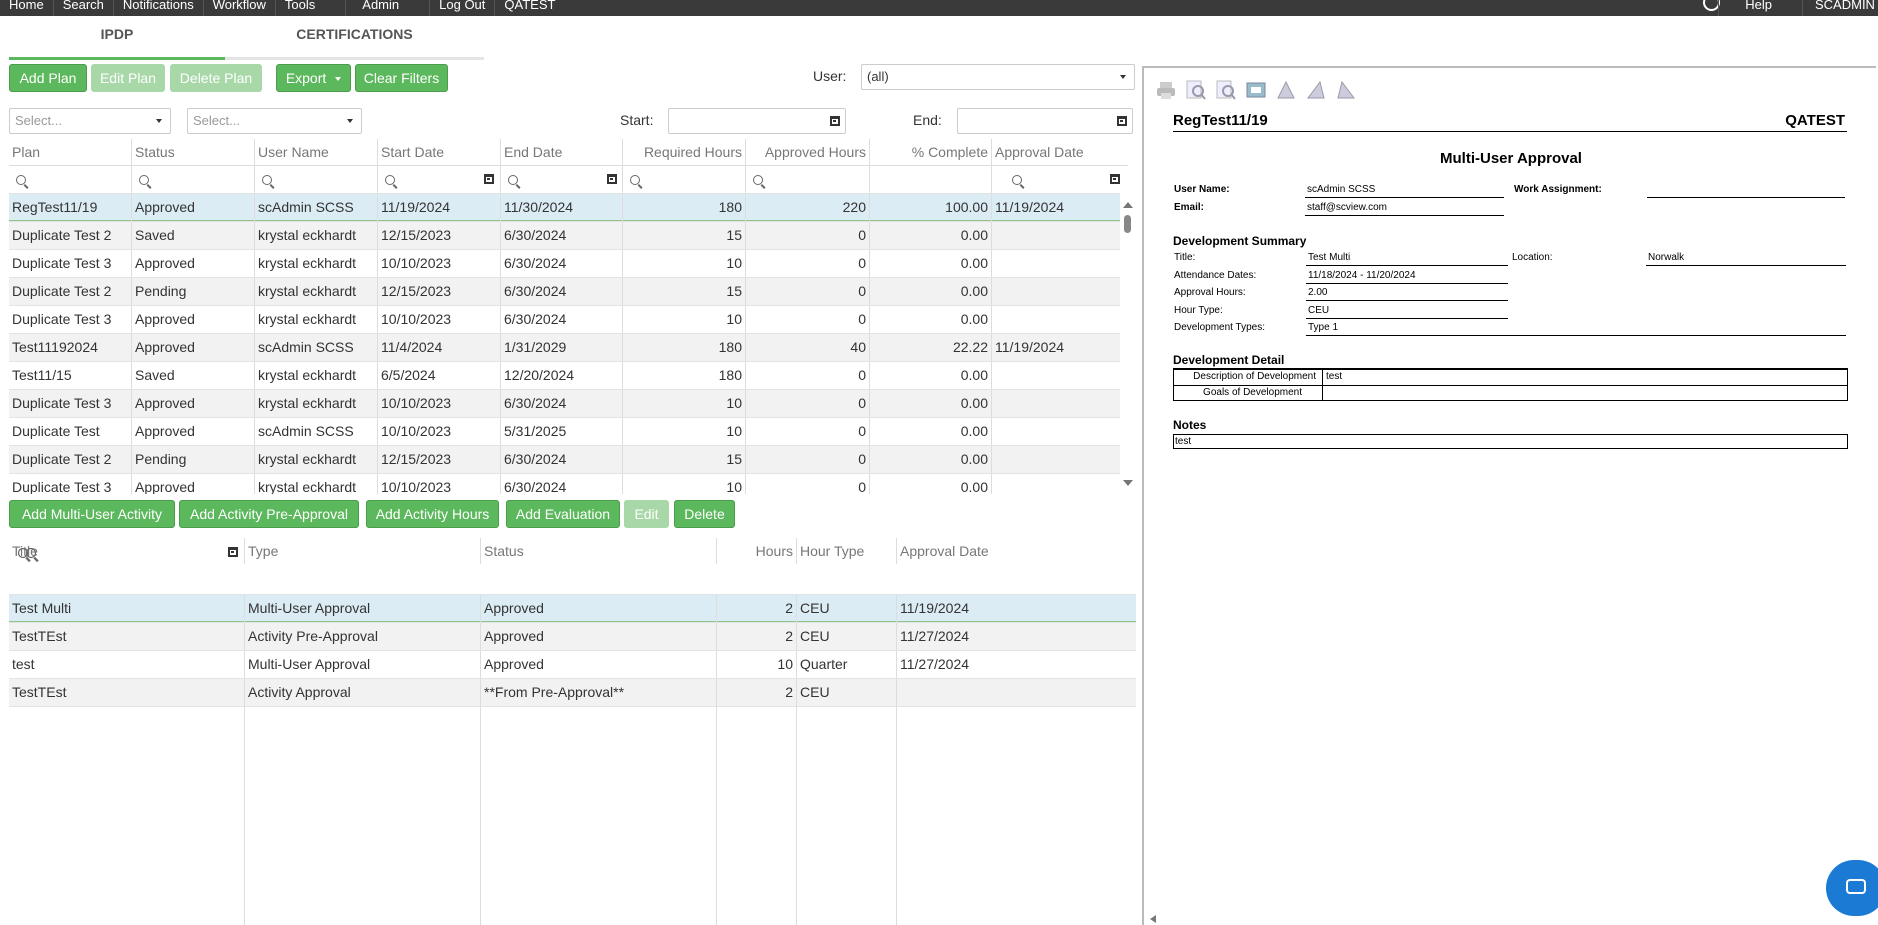  What do you see at coordinates (1346, 90) in the screenshot?
I see `next-page-icon` at bounding box center [1346, 90].